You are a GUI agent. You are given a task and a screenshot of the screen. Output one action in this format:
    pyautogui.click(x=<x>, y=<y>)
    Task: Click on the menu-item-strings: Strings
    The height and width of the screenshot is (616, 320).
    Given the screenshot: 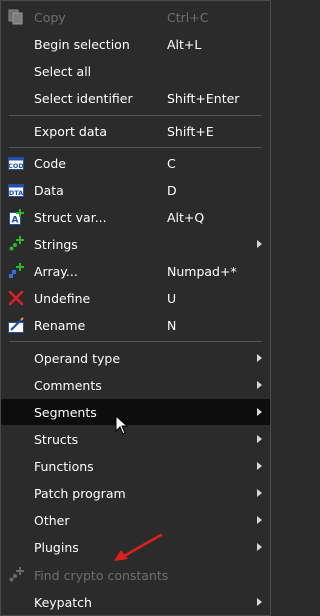 What is the action you would take?
    pyautogui.click(x=135, y=244)
    